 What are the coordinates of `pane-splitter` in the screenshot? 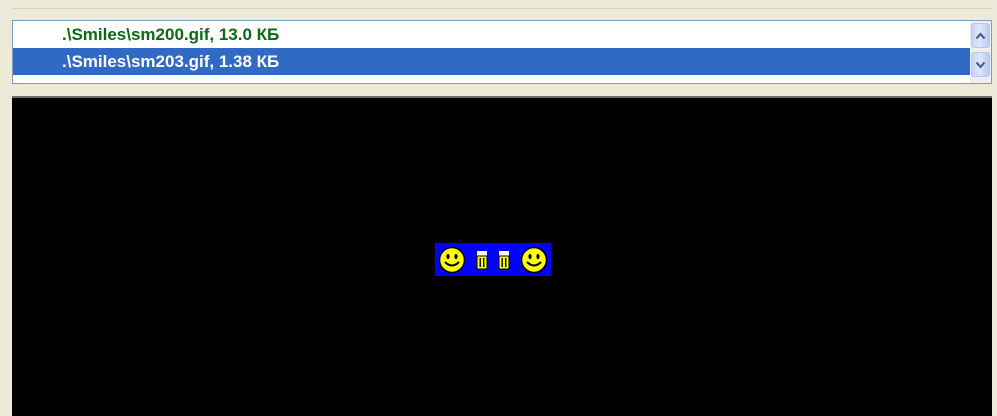 It's located at (498, 92).